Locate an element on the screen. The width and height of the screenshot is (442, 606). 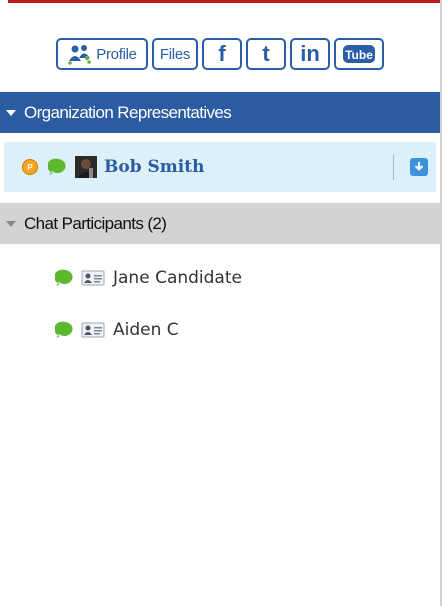
twitter-button: t is located at coordinates (266, 54).